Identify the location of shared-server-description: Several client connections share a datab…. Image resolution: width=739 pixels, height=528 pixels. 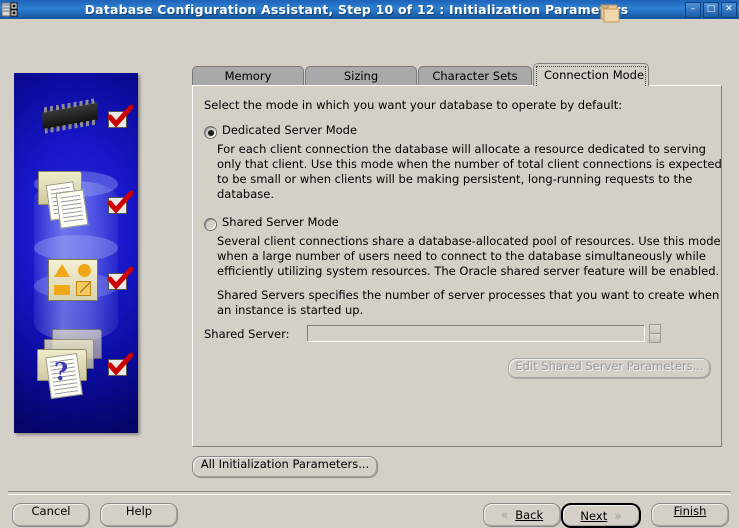
(469, 256).